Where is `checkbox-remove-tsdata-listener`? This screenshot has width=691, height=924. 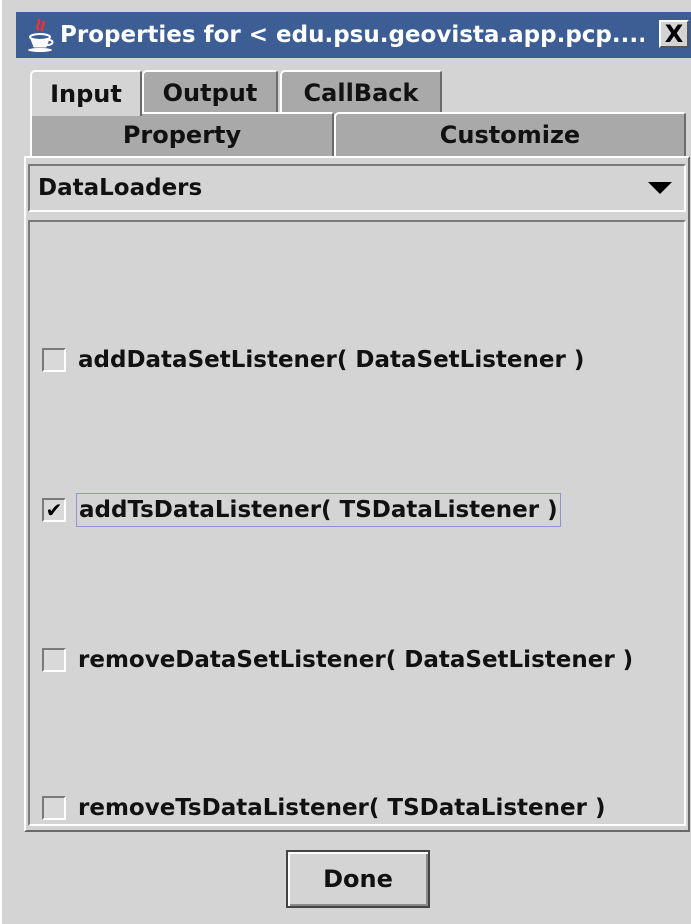
checkbox-remove-tsdata-listener is located at coordinates (54, 808).